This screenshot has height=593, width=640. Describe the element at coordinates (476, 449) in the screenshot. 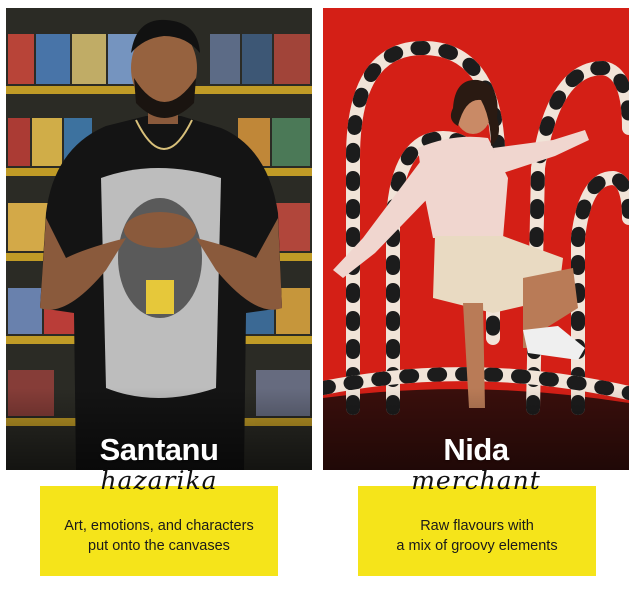

I see `artist-first-name: Nida` at that location.